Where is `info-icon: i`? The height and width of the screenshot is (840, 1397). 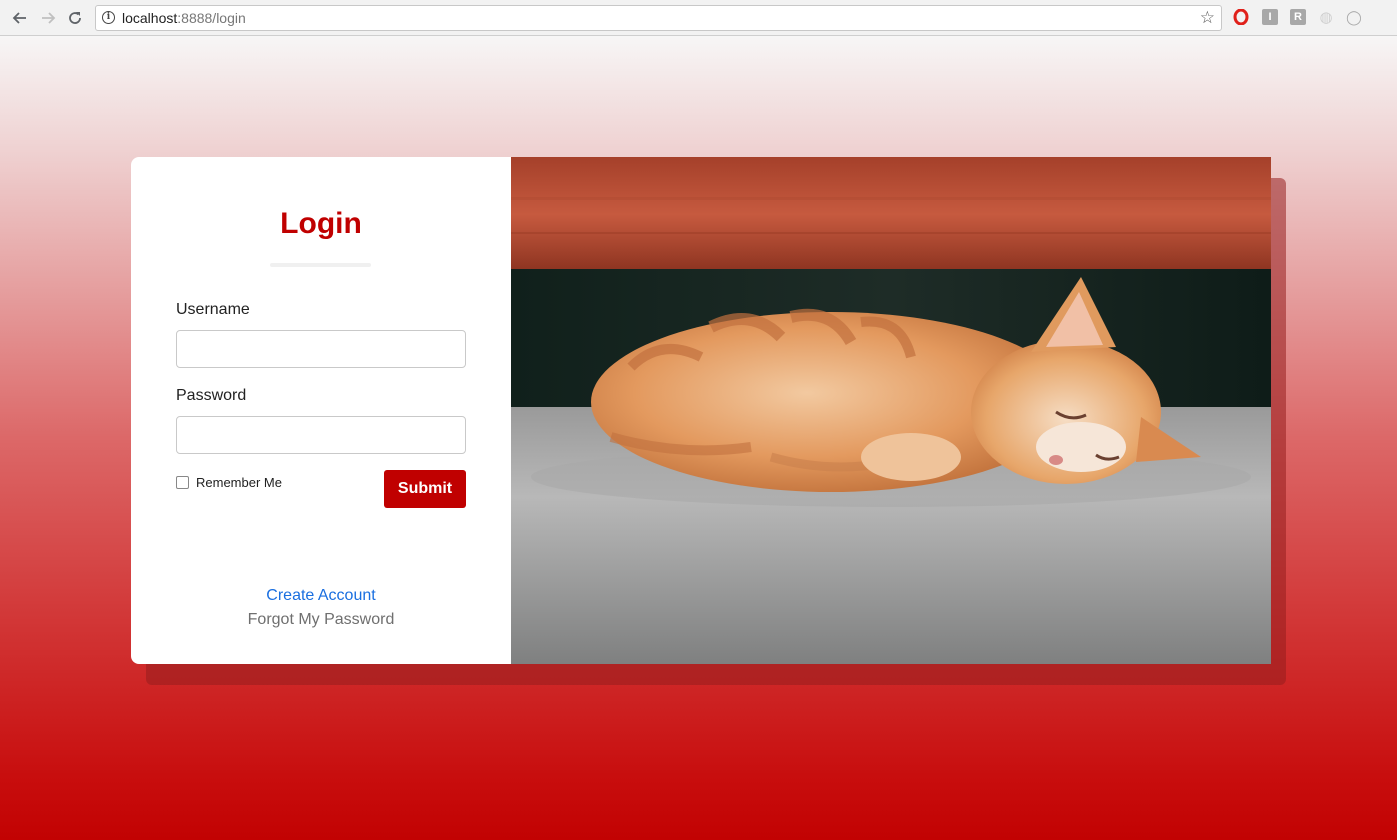 info-icon: i is located at coordinates (108, 17).